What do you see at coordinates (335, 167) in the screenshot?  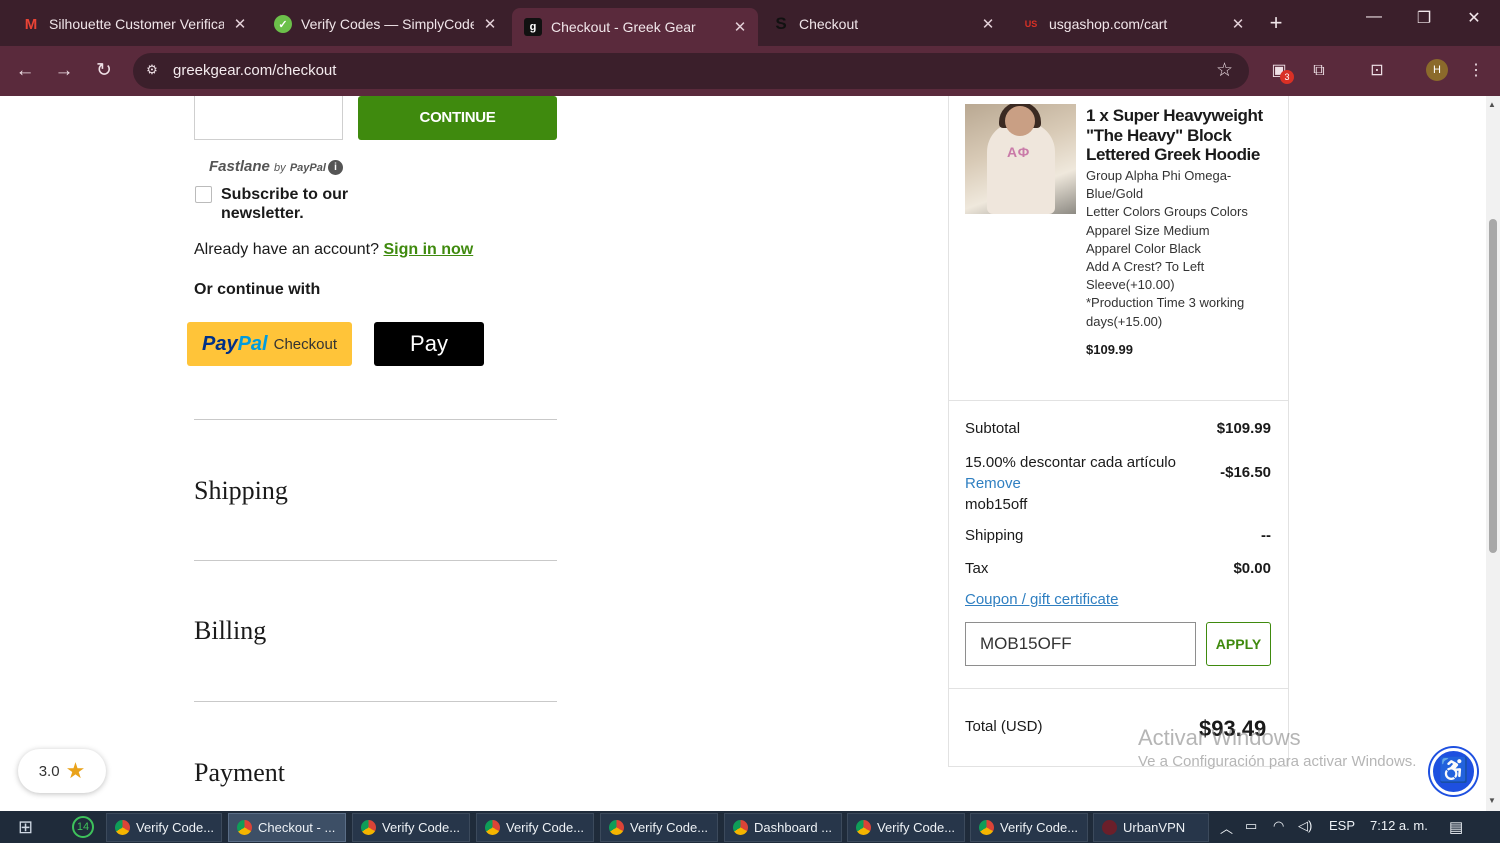 I see `info-icon: i` at bounding box center [335, 167].